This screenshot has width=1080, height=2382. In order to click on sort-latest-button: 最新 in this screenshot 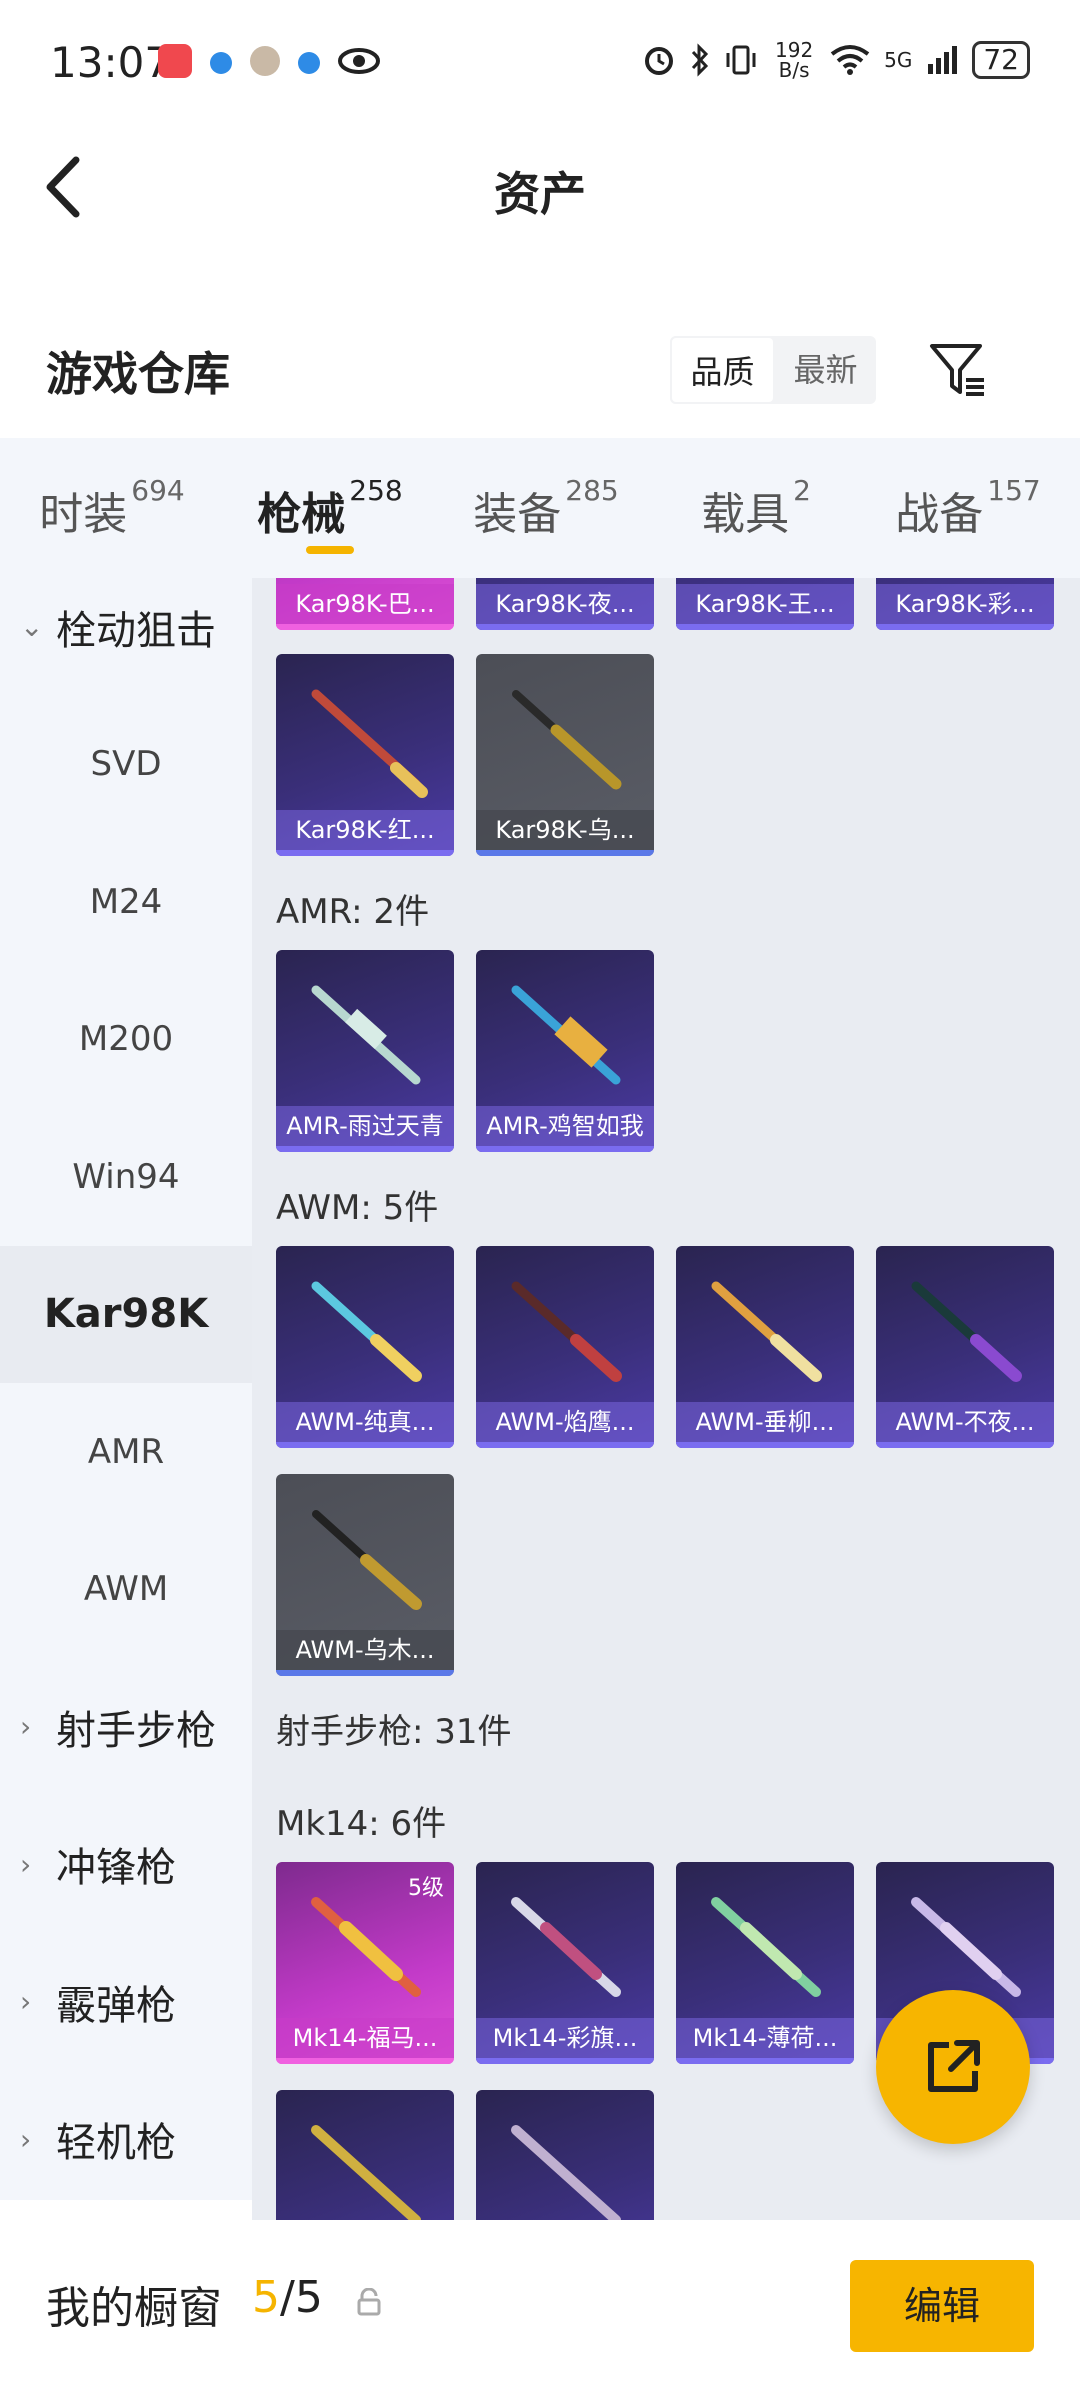, I will do `click(825, 370)`.